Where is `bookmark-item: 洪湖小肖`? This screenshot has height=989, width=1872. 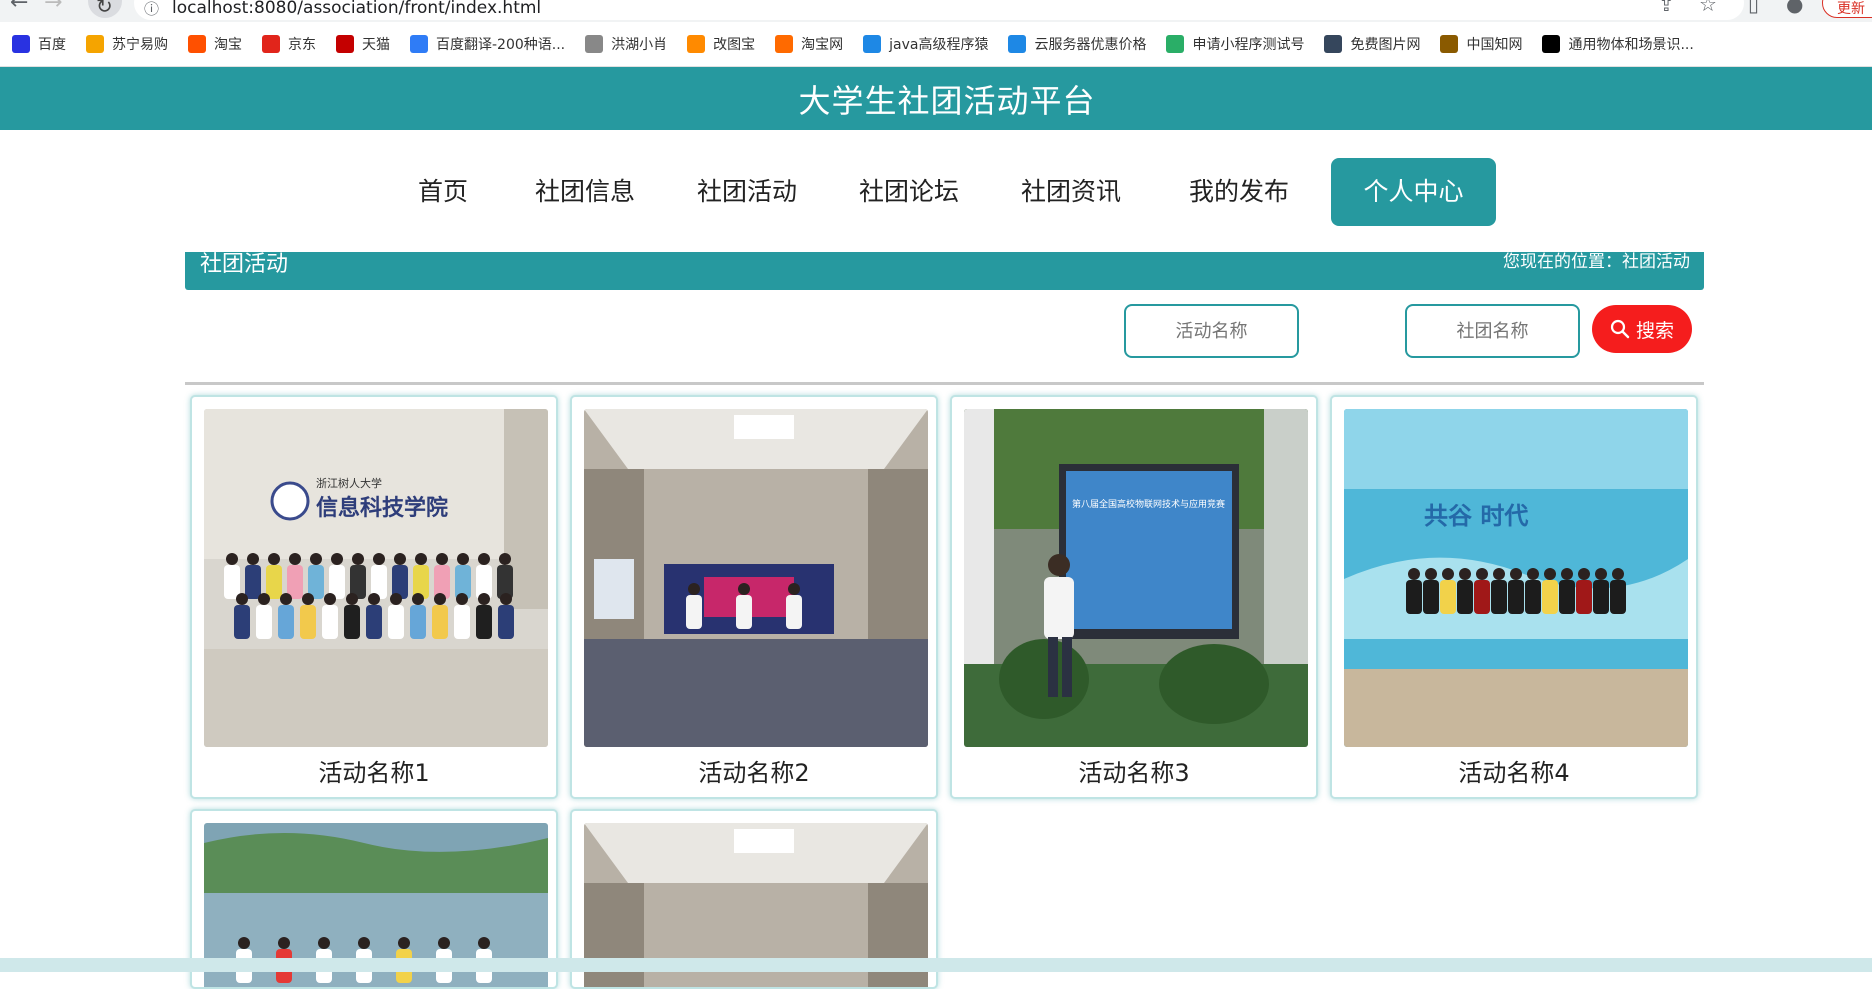
bookmark-item: 洪湖小肖 is located at coordinates (626, 44).